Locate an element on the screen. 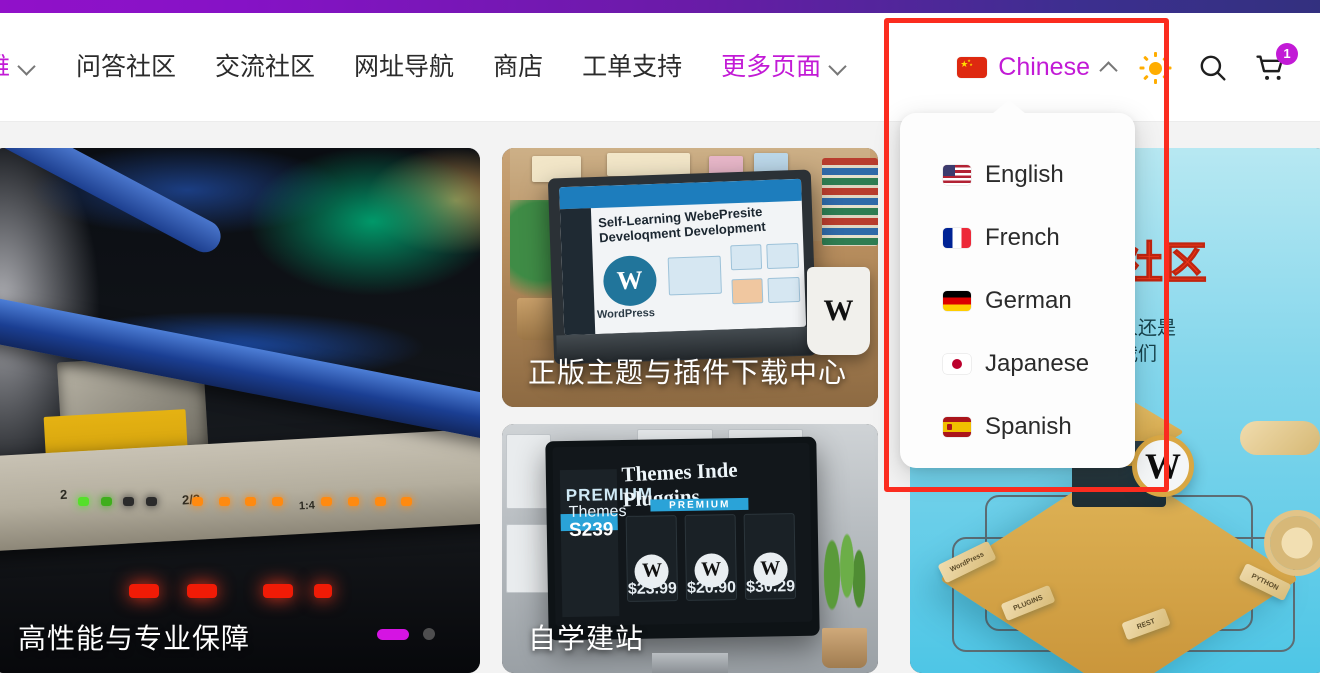 The image size is (1320, 673). gear-shape-icon is located at coordinates (1294, 542).